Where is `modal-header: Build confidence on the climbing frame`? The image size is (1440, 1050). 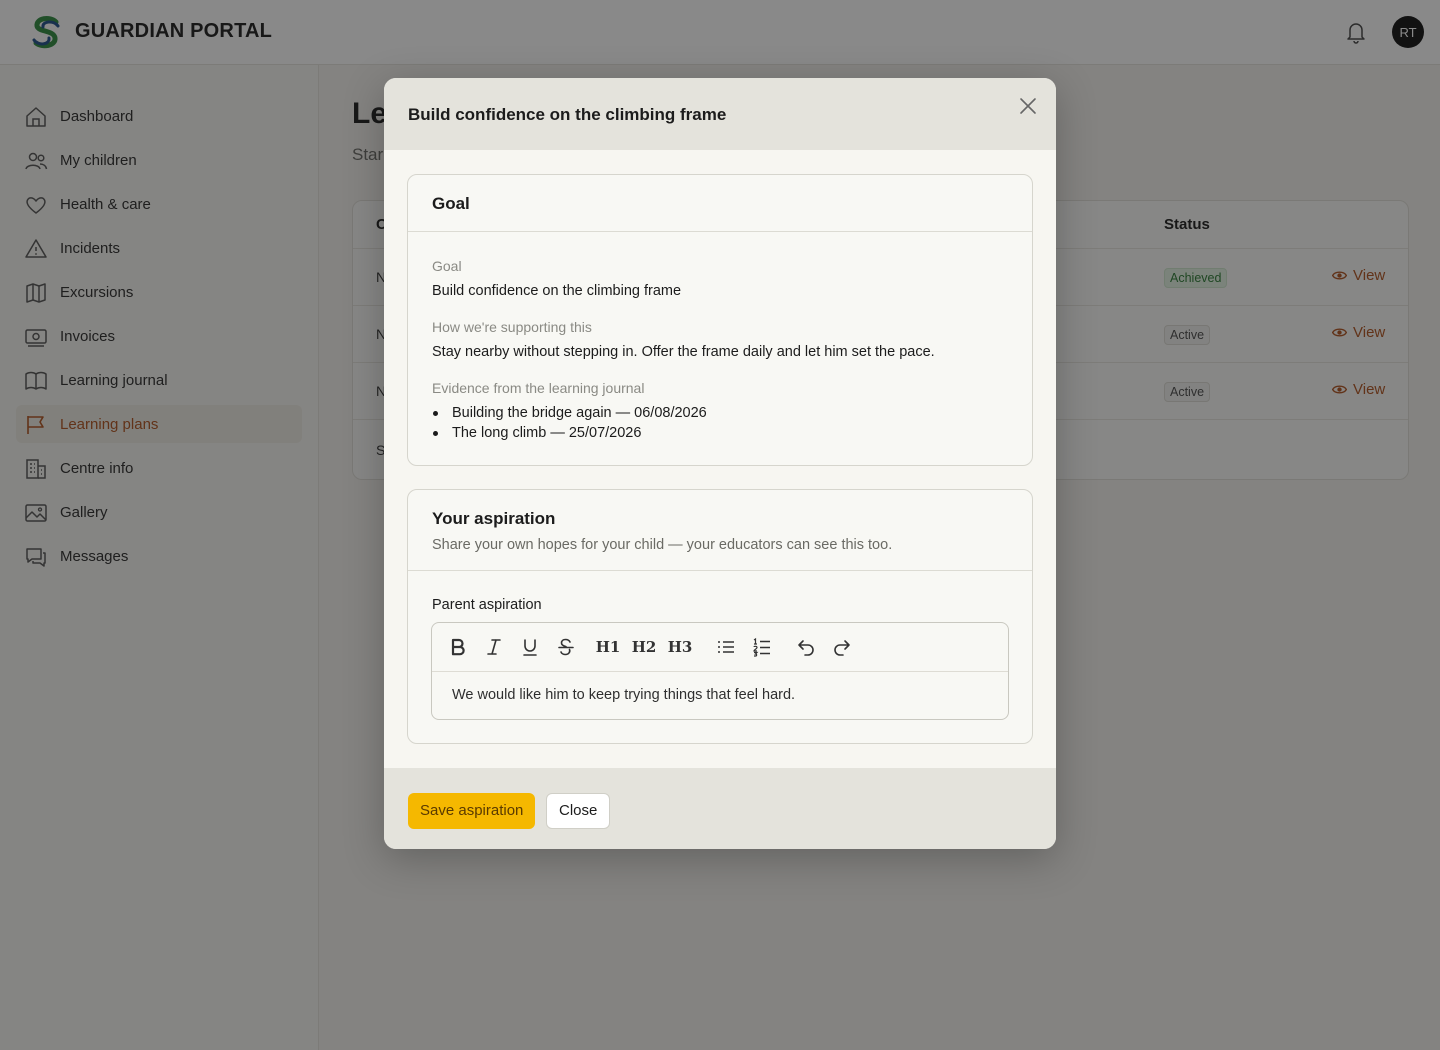 modal-header: Build confidence on the climbing frame is located at coordinates (720, 114).